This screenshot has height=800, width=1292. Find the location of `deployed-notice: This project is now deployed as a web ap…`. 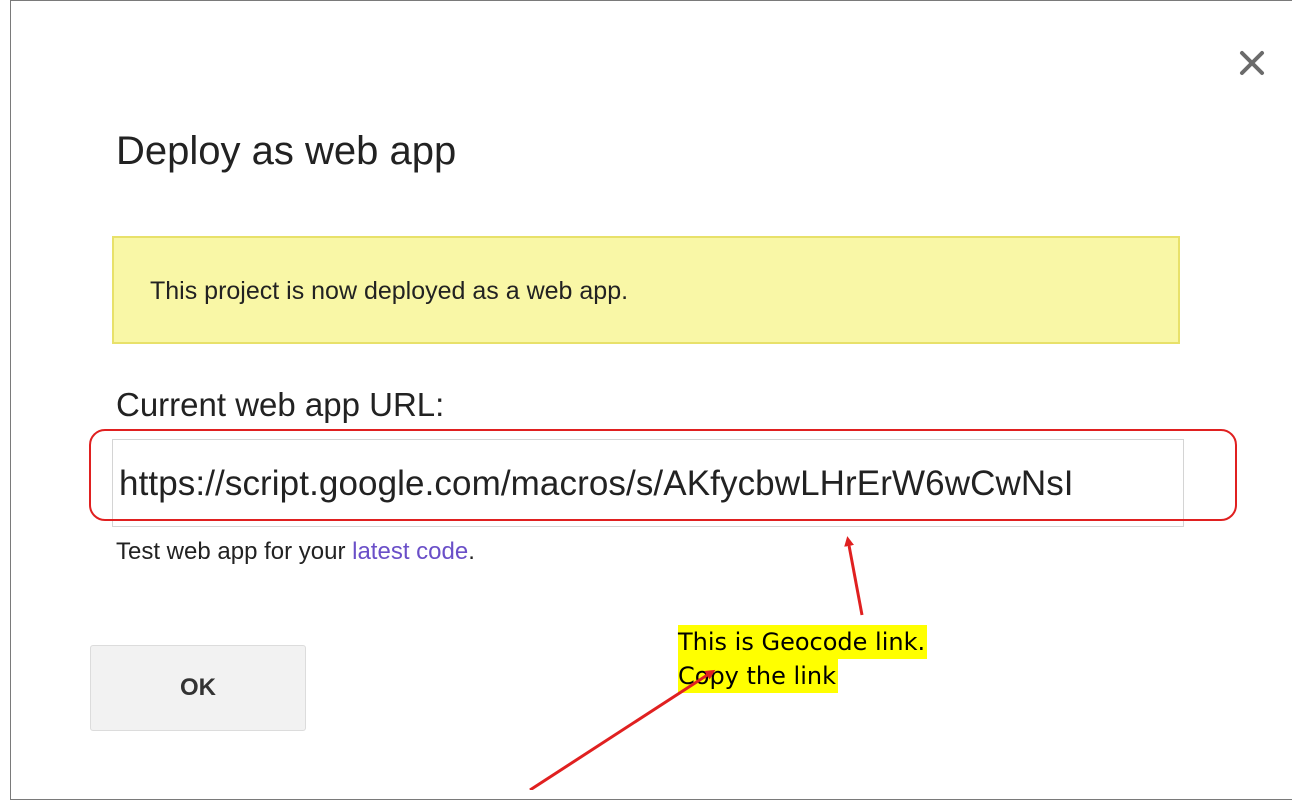

deployed-notice: This project is now deployed as a web ap… is located at coordinates (646, 290).